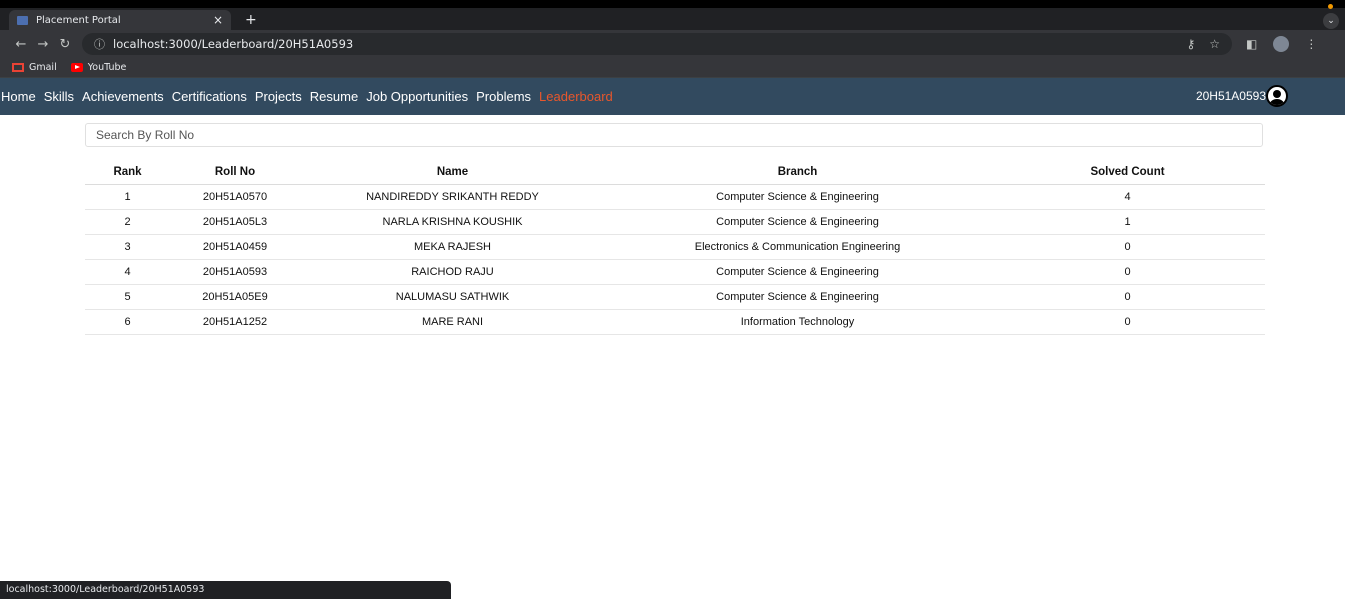  Describe the element at coordinates (1127, 172) in the screenshot. I see `header-solved-count: Solved Count` at that location.